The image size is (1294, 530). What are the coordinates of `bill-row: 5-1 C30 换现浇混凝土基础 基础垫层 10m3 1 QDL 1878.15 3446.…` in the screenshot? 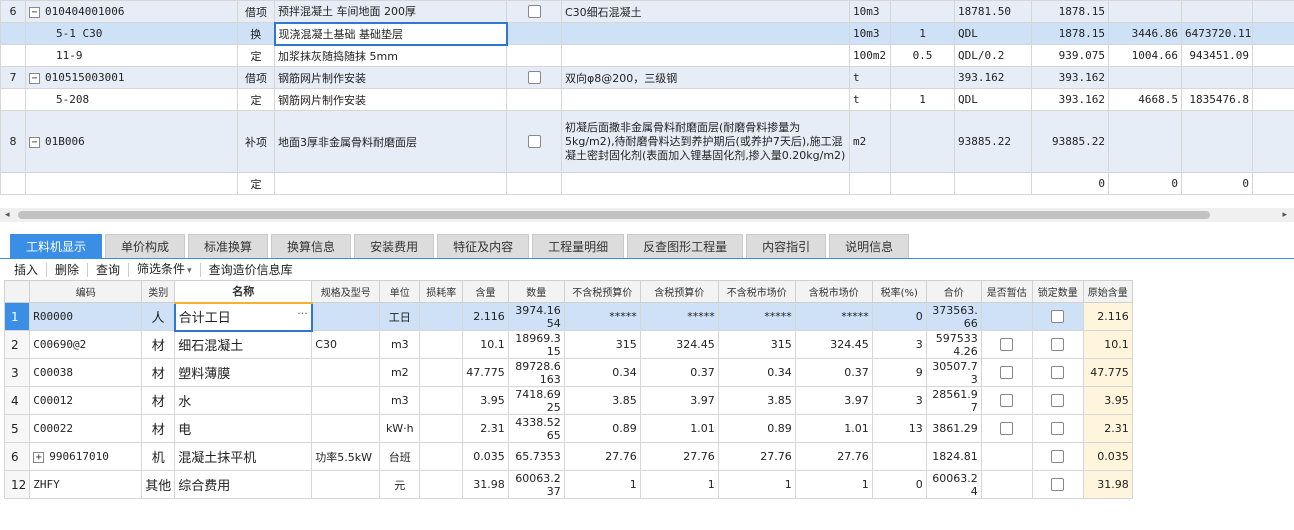 It's located at (647, 33).